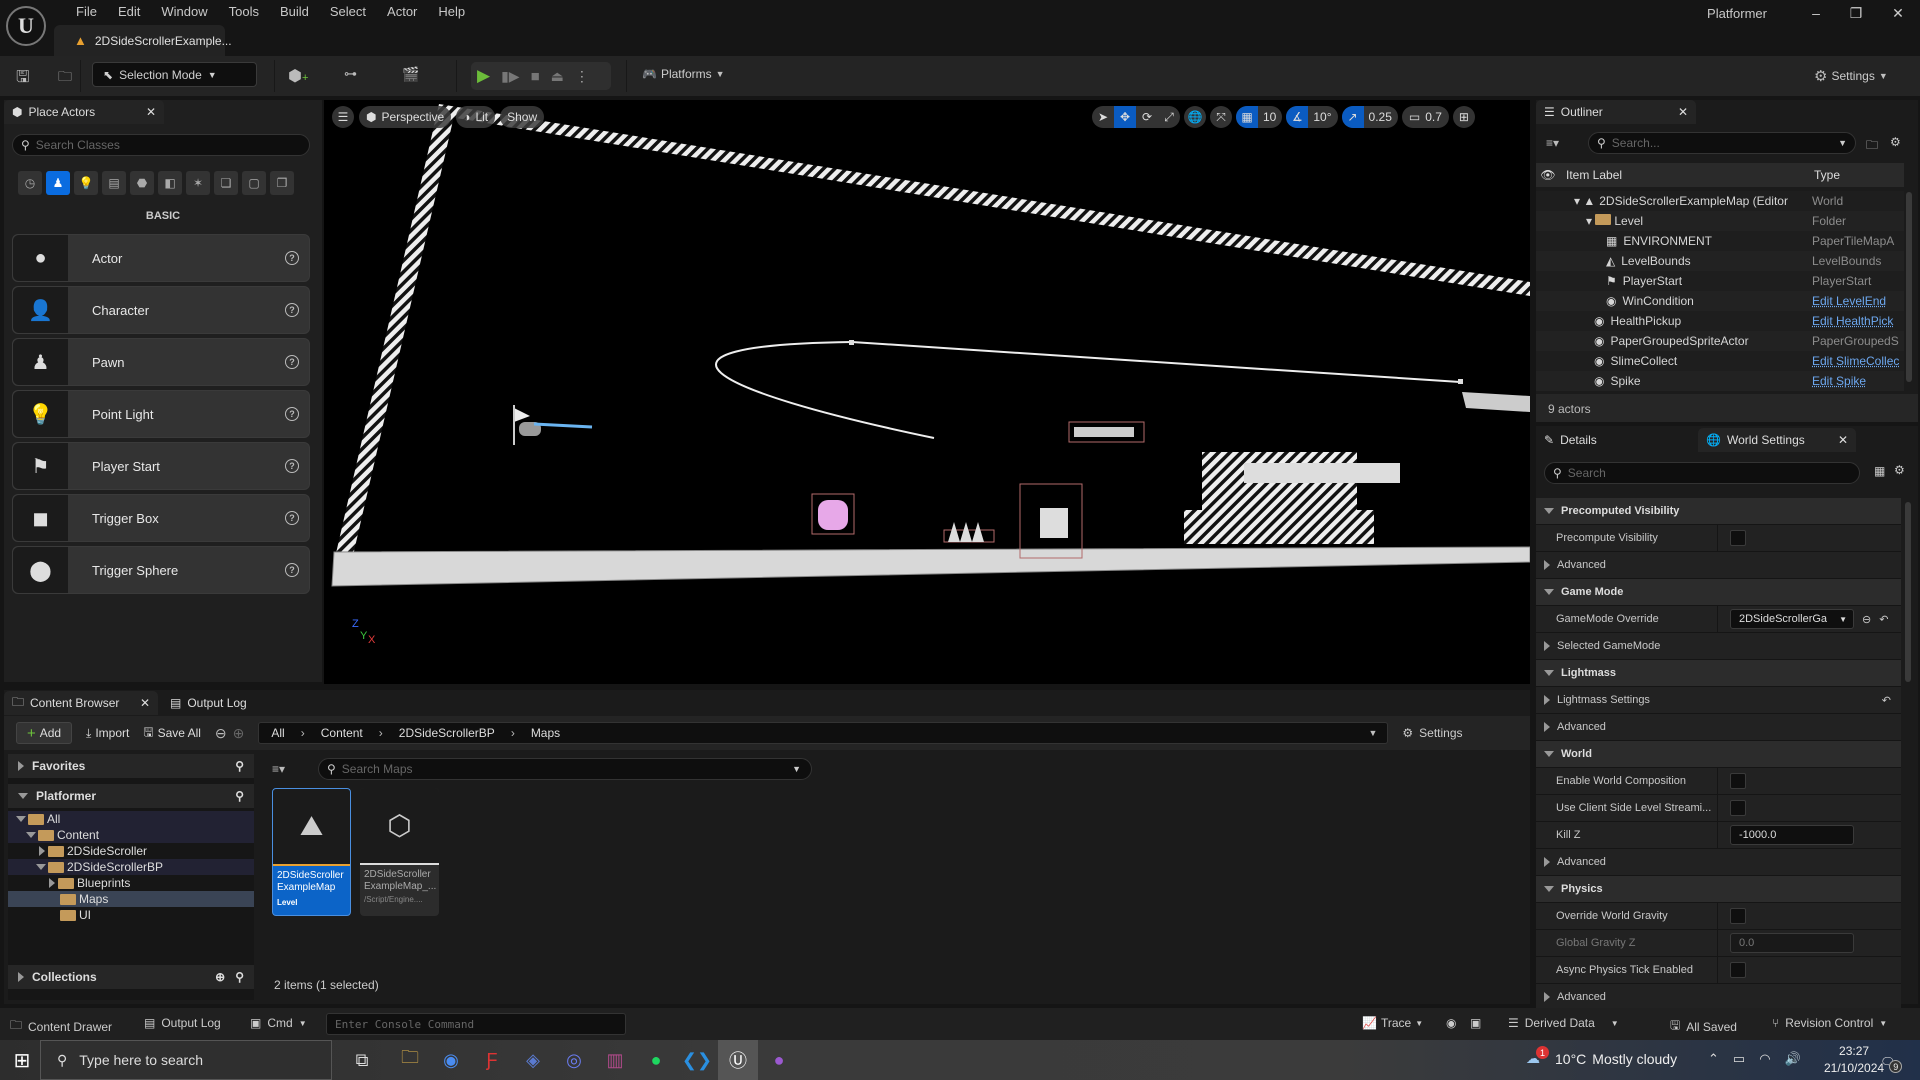 Image resolution: width=1920 pixels, height=1080 pixels. What do you see at coordinates (311, 852) in the screenshot?
I see `asset-tile-selected: ⛰ 2DSideScroller ExampleMap Level` at bounding box center [311, 852].